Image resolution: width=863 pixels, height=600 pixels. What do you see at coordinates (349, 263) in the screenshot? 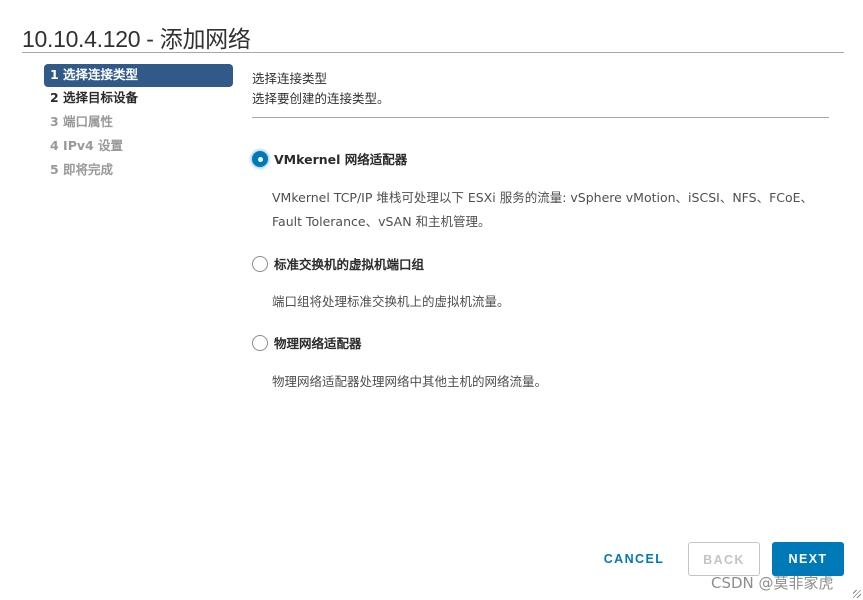
I see `option-label: 标准交换机的虚拟机端口组` at bounding box center [349, 263].